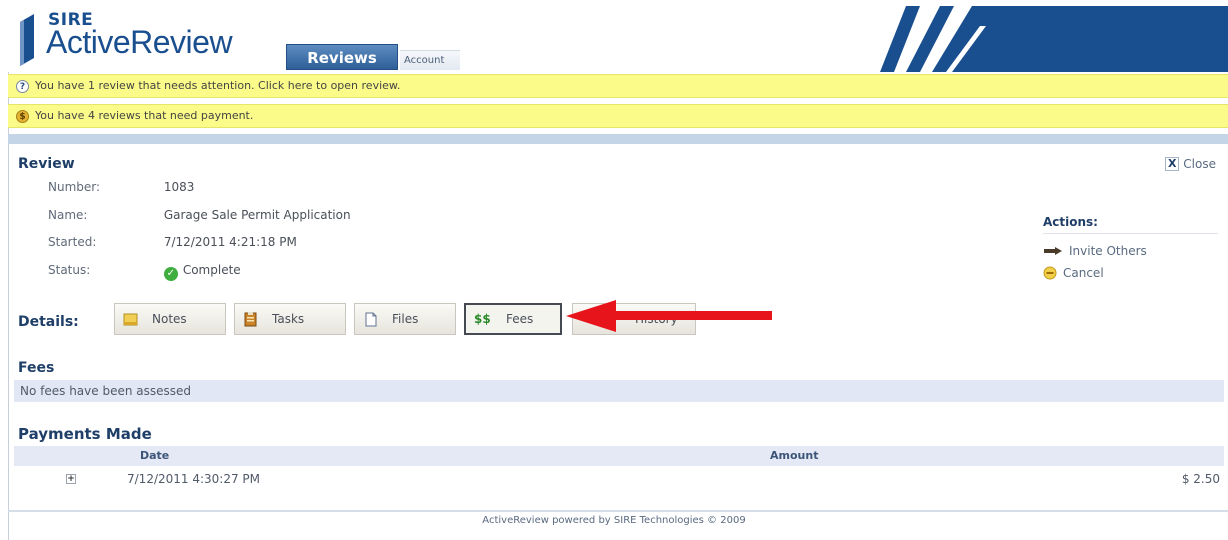 The height and width of the screenshot is (540, 1228). I want to click on tasks-button: Tasks, so click(290, 319).